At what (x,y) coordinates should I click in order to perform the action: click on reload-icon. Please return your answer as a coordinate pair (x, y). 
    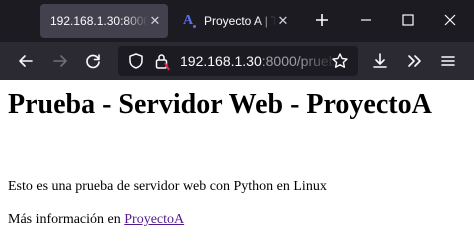
    Looking at the image, I should click on (93, 61).